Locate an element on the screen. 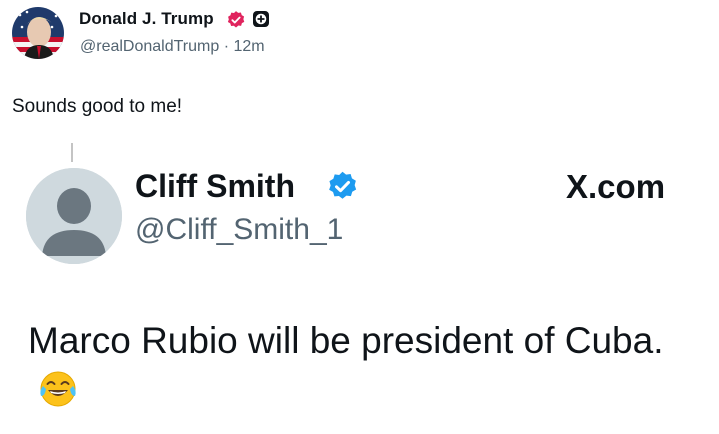 Image resolution: width=719 pixels, height=434 pixels. author-name: Donald J. Trump is located at coordinates (146, 19).